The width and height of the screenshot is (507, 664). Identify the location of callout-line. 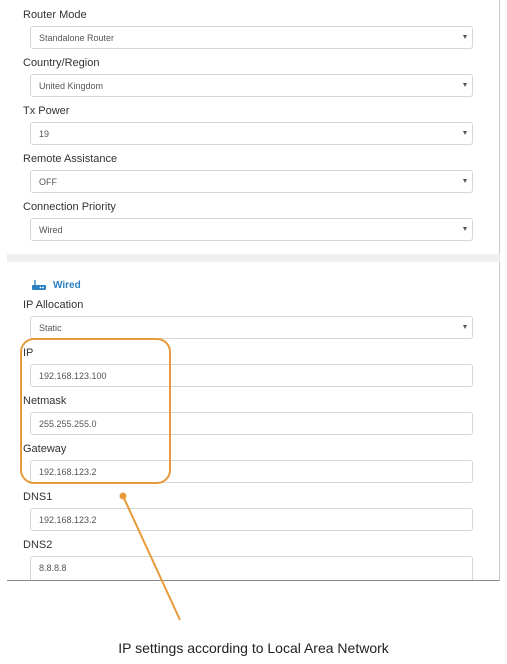
(151, 558).